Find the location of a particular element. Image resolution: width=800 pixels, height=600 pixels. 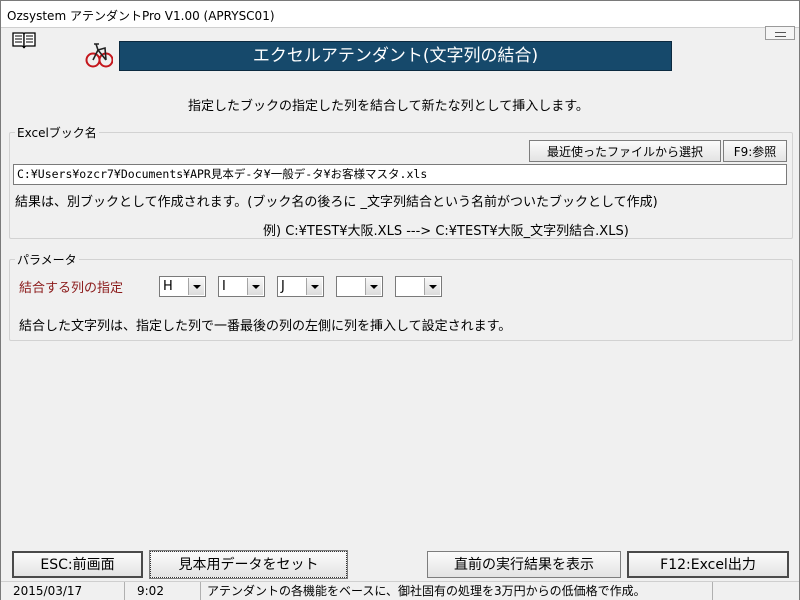

column-select-3-value: J is located at coordinates (283, 286).